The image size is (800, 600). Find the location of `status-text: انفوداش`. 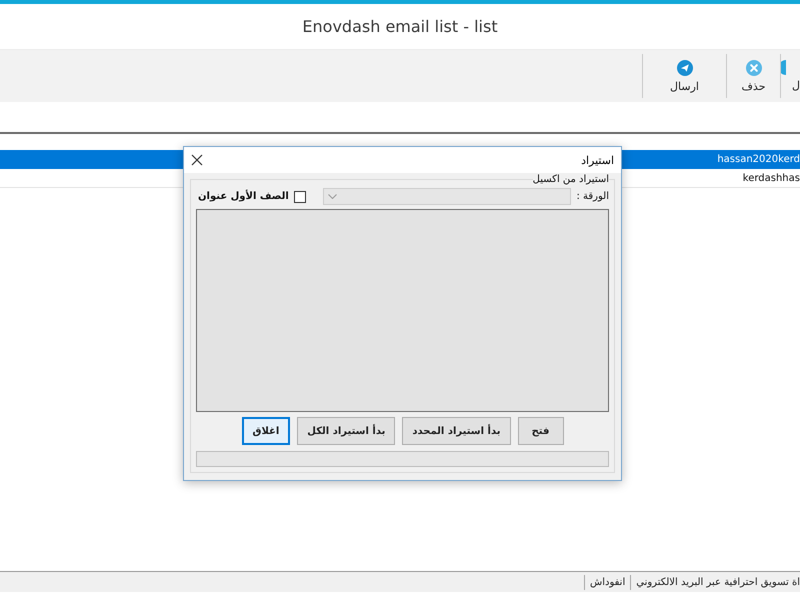

status-text: انفوداش is located at coordinates (607, 582).